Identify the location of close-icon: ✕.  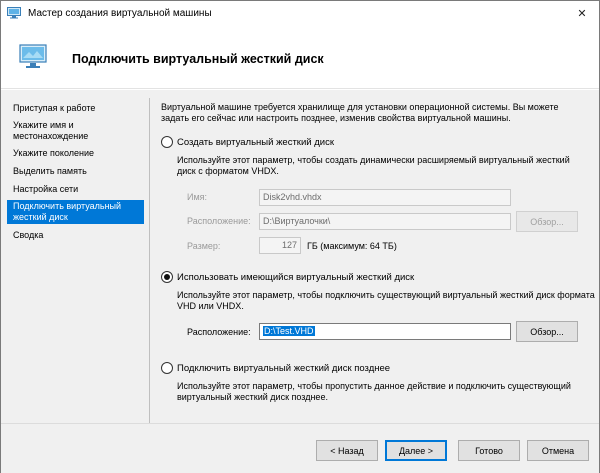
(582, 13).